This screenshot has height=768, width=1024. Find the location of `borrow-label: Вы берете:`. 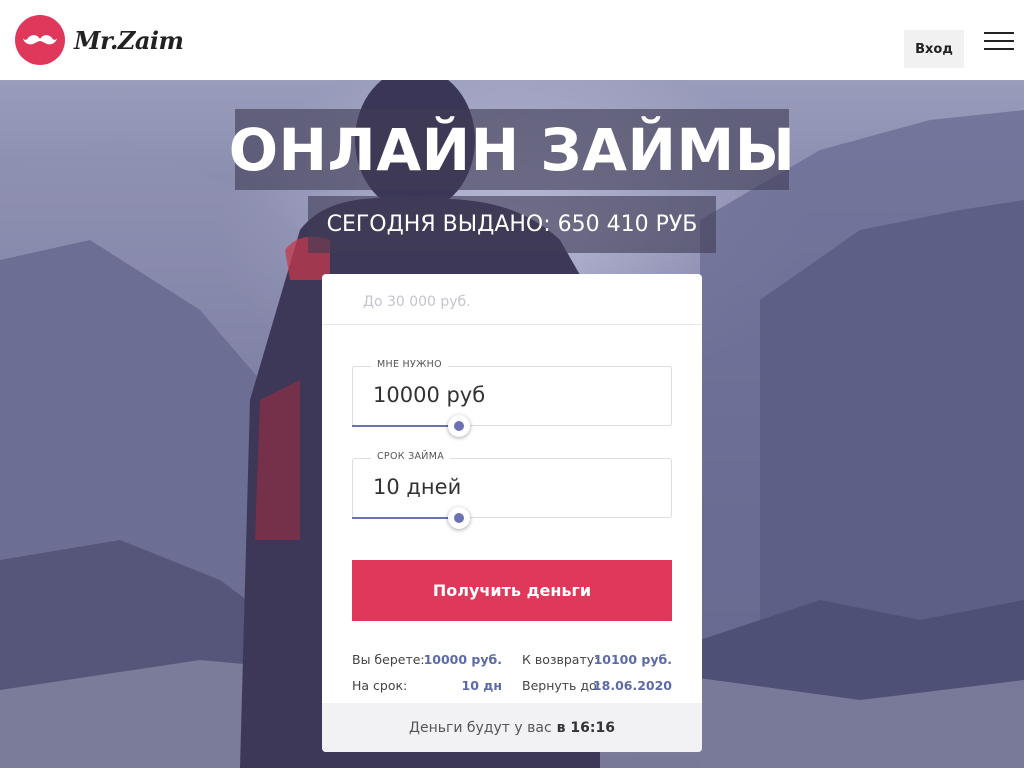

borrow-label: Вы берете: is located at coordinates (388, 659).